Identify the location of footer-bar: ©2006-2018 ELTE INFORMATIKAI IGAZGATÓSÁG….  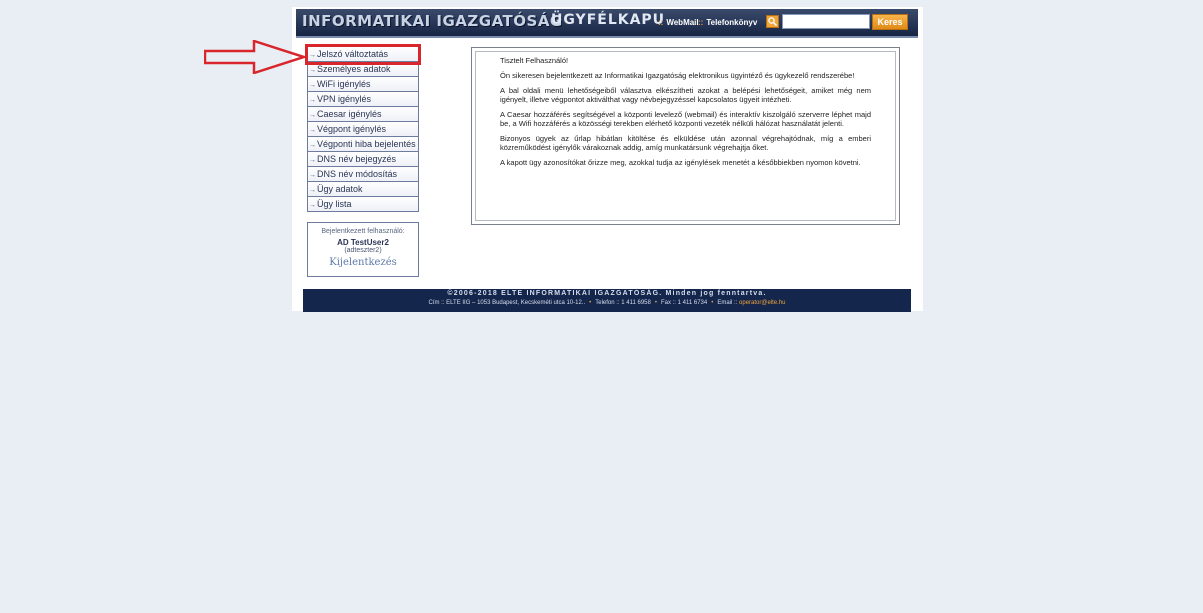
(607, 300).